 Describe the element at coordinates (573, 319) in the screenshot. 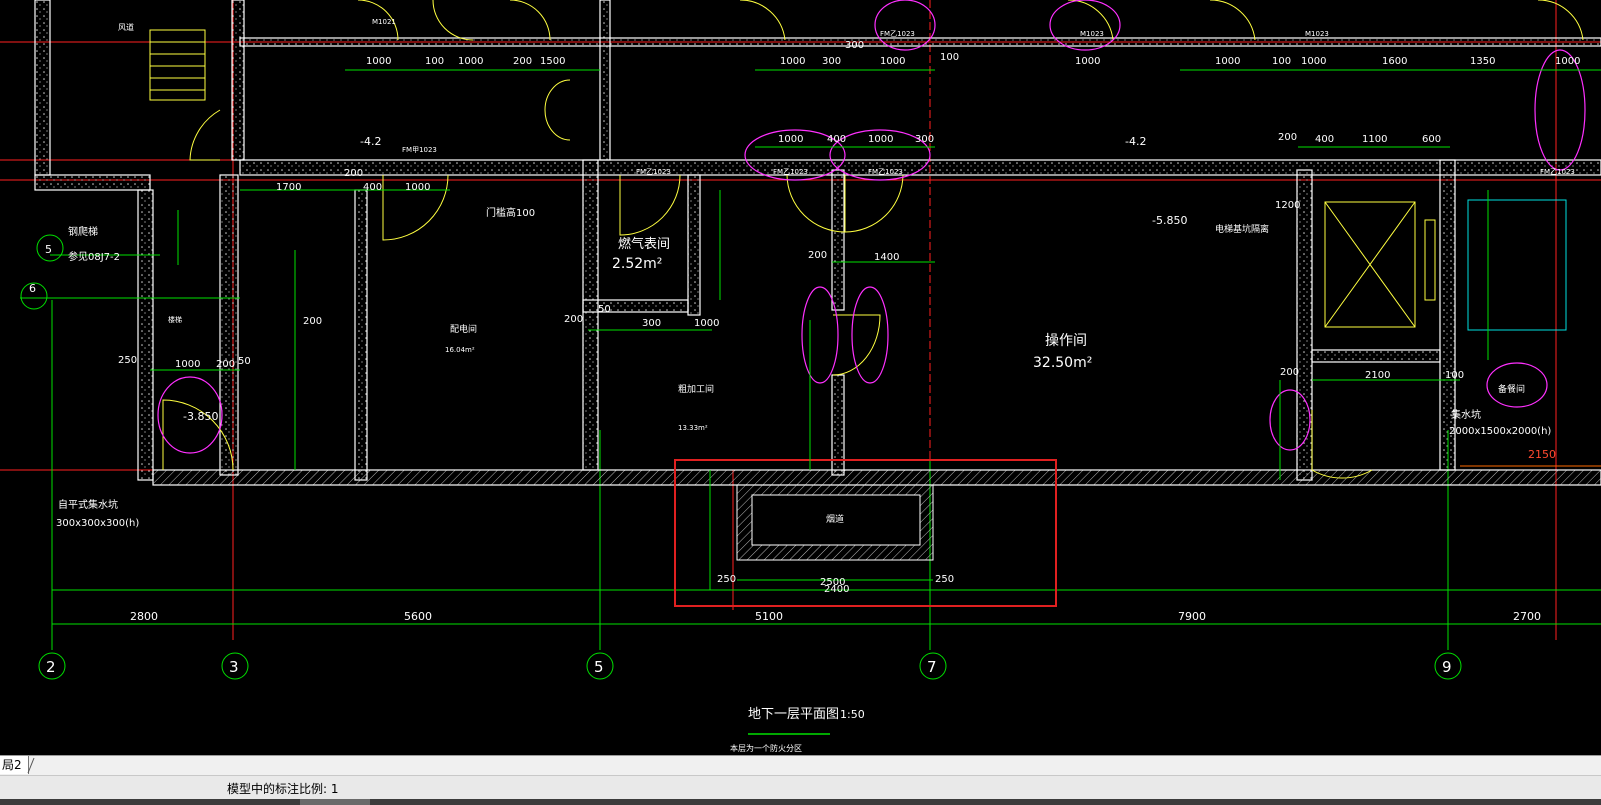

I see `dim-mid-30: 200` at that location.